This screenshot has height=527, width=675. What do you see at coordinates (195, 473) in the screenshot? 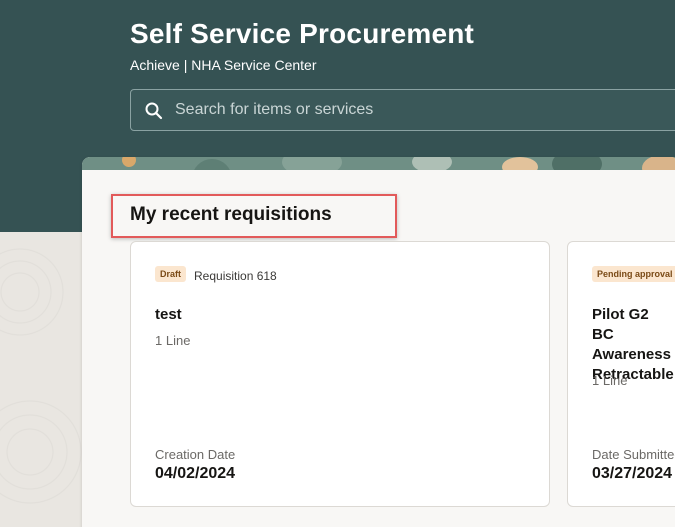
I see `date-value: 04/02/2024` at bounding box center [195, 473].